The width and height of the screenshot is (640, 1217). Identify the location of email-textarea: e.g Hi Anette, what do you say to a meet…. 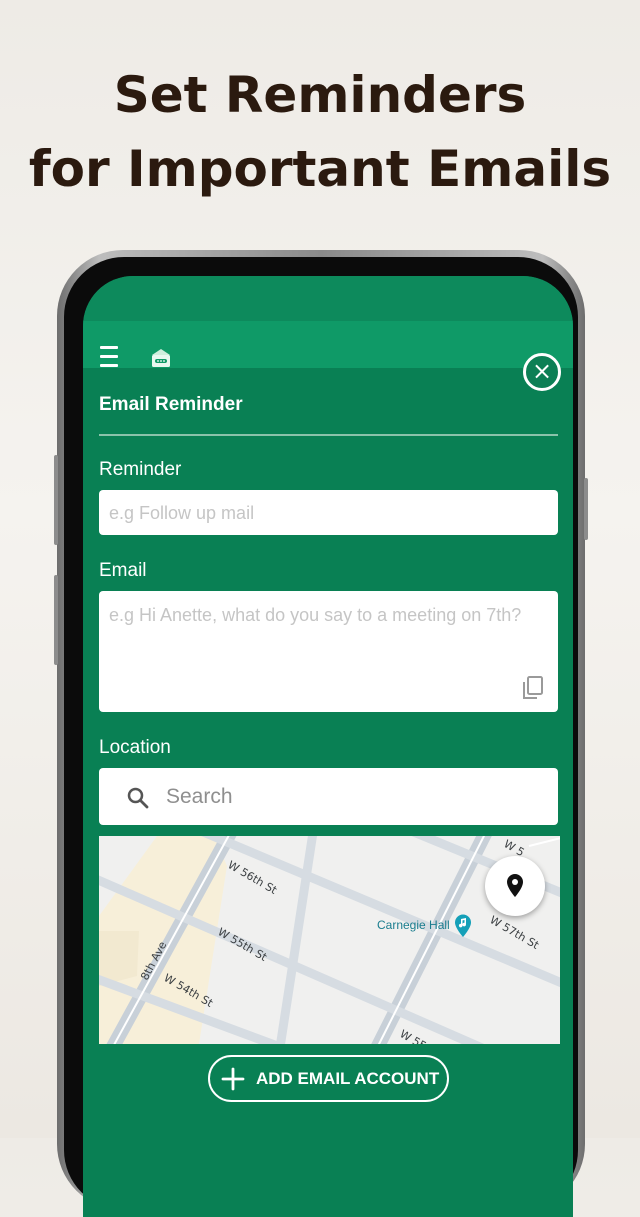
(328, 651).